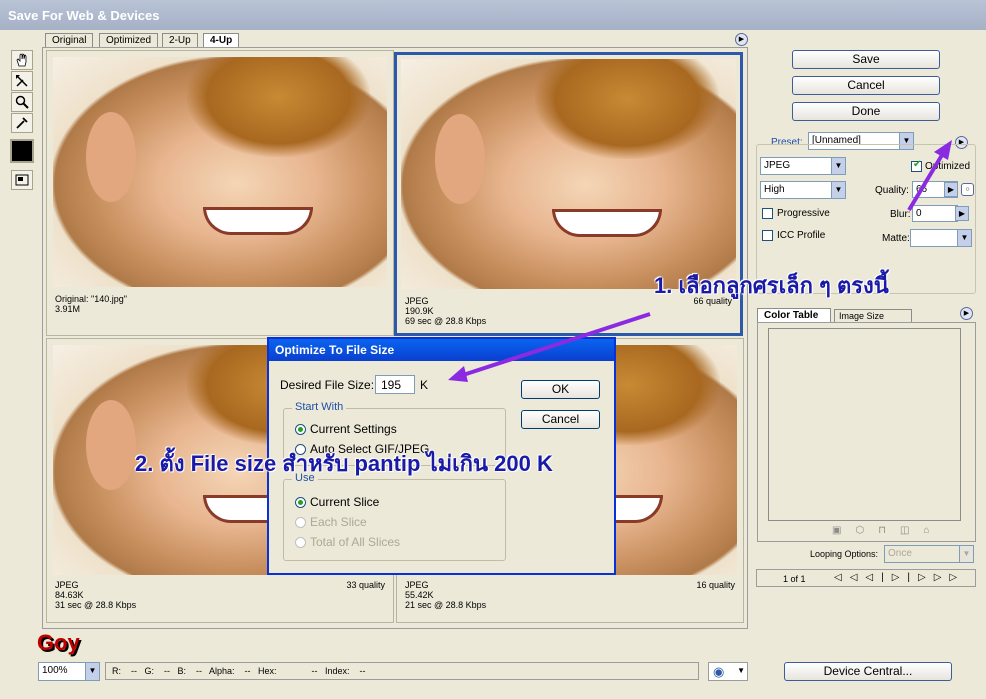  What do you see at coordinates (96, 595) in the screenshot?
I see `pane-caption: JPEG 84.63K 31 sec @ 28.8 Kbps` at bounding box center [96, 595].